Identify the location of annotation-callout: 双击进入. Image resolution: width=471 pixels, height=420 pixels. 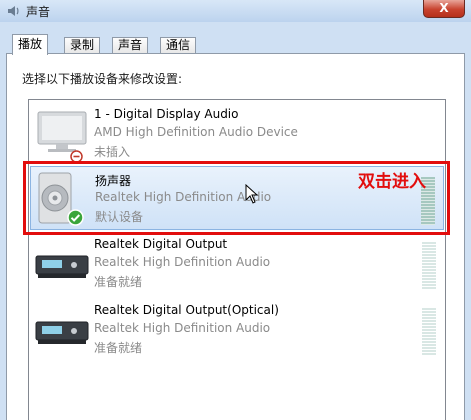
(392, 182).